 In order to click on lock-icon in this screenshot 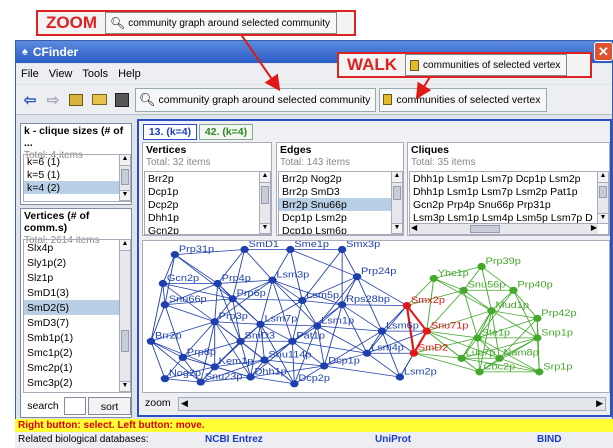, I will do `click(415, 65)`.